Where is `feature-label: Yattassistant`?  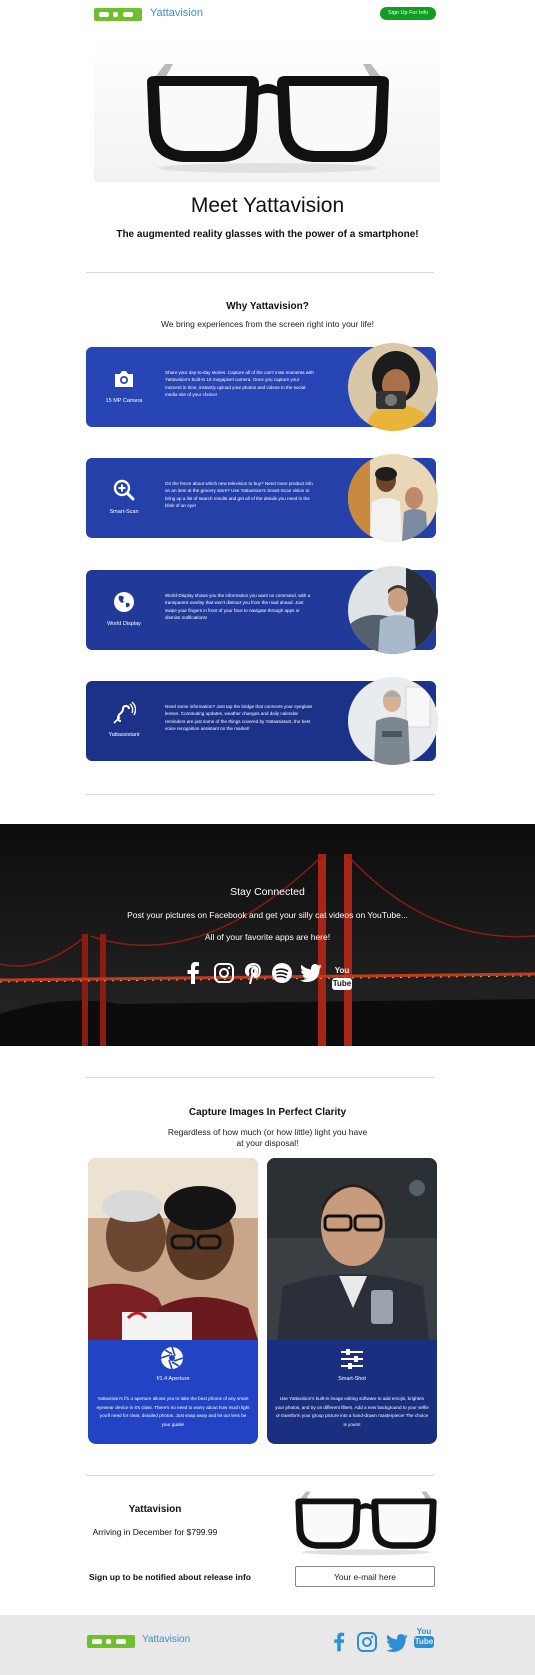 feature-label: Yattassistant is located at coordinates (124, 735).